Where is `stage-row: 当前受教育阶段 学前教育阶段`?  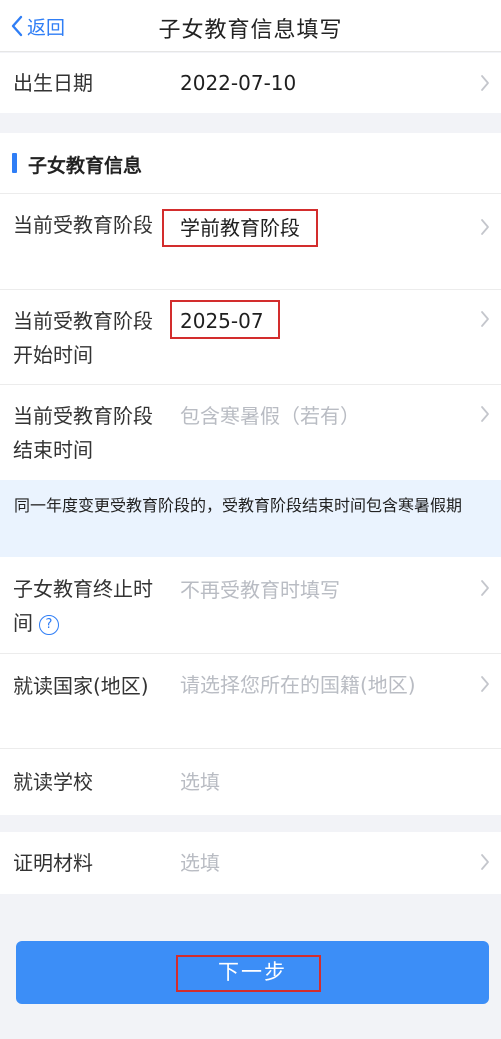 stage-row: 当前受教育阶段 学前教育阶段 is located at coordinates (250, 242).